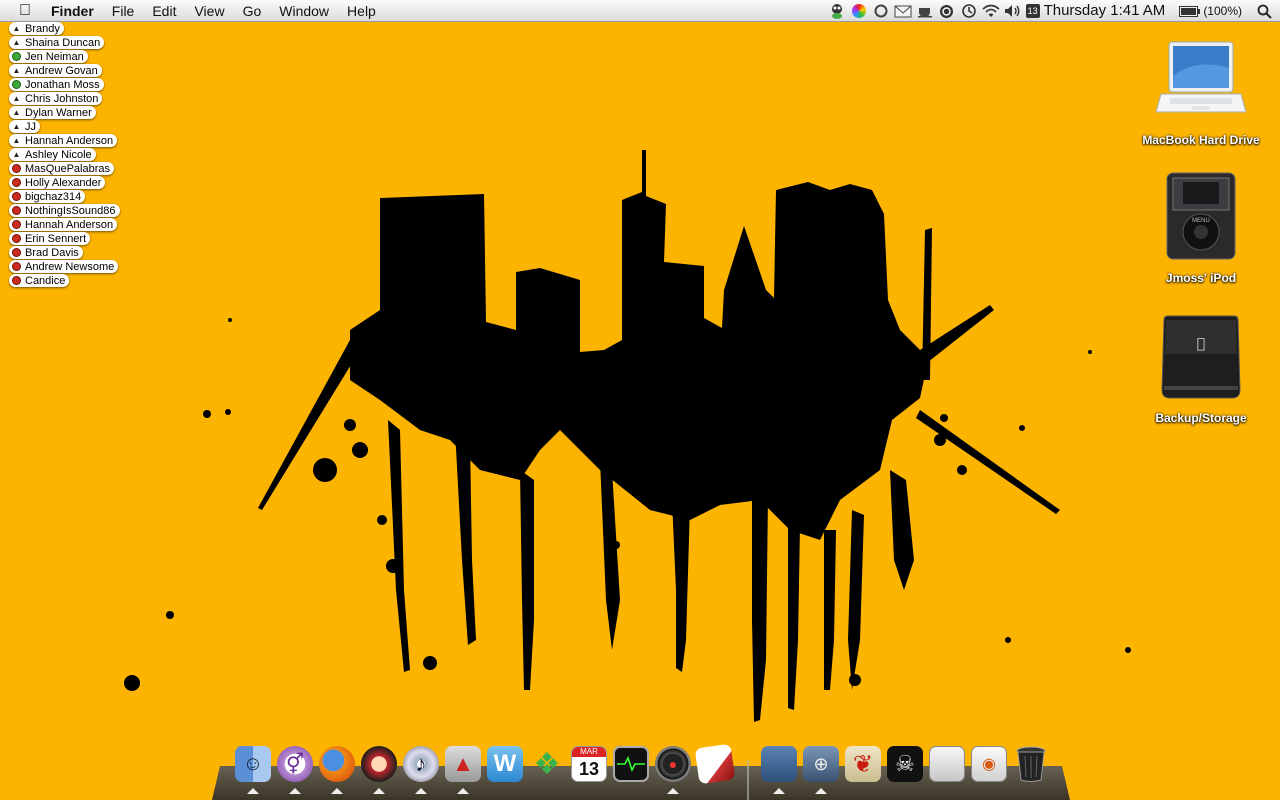  I want to click on list-item: ▲ Ashley Nicole, so click(52, 154).